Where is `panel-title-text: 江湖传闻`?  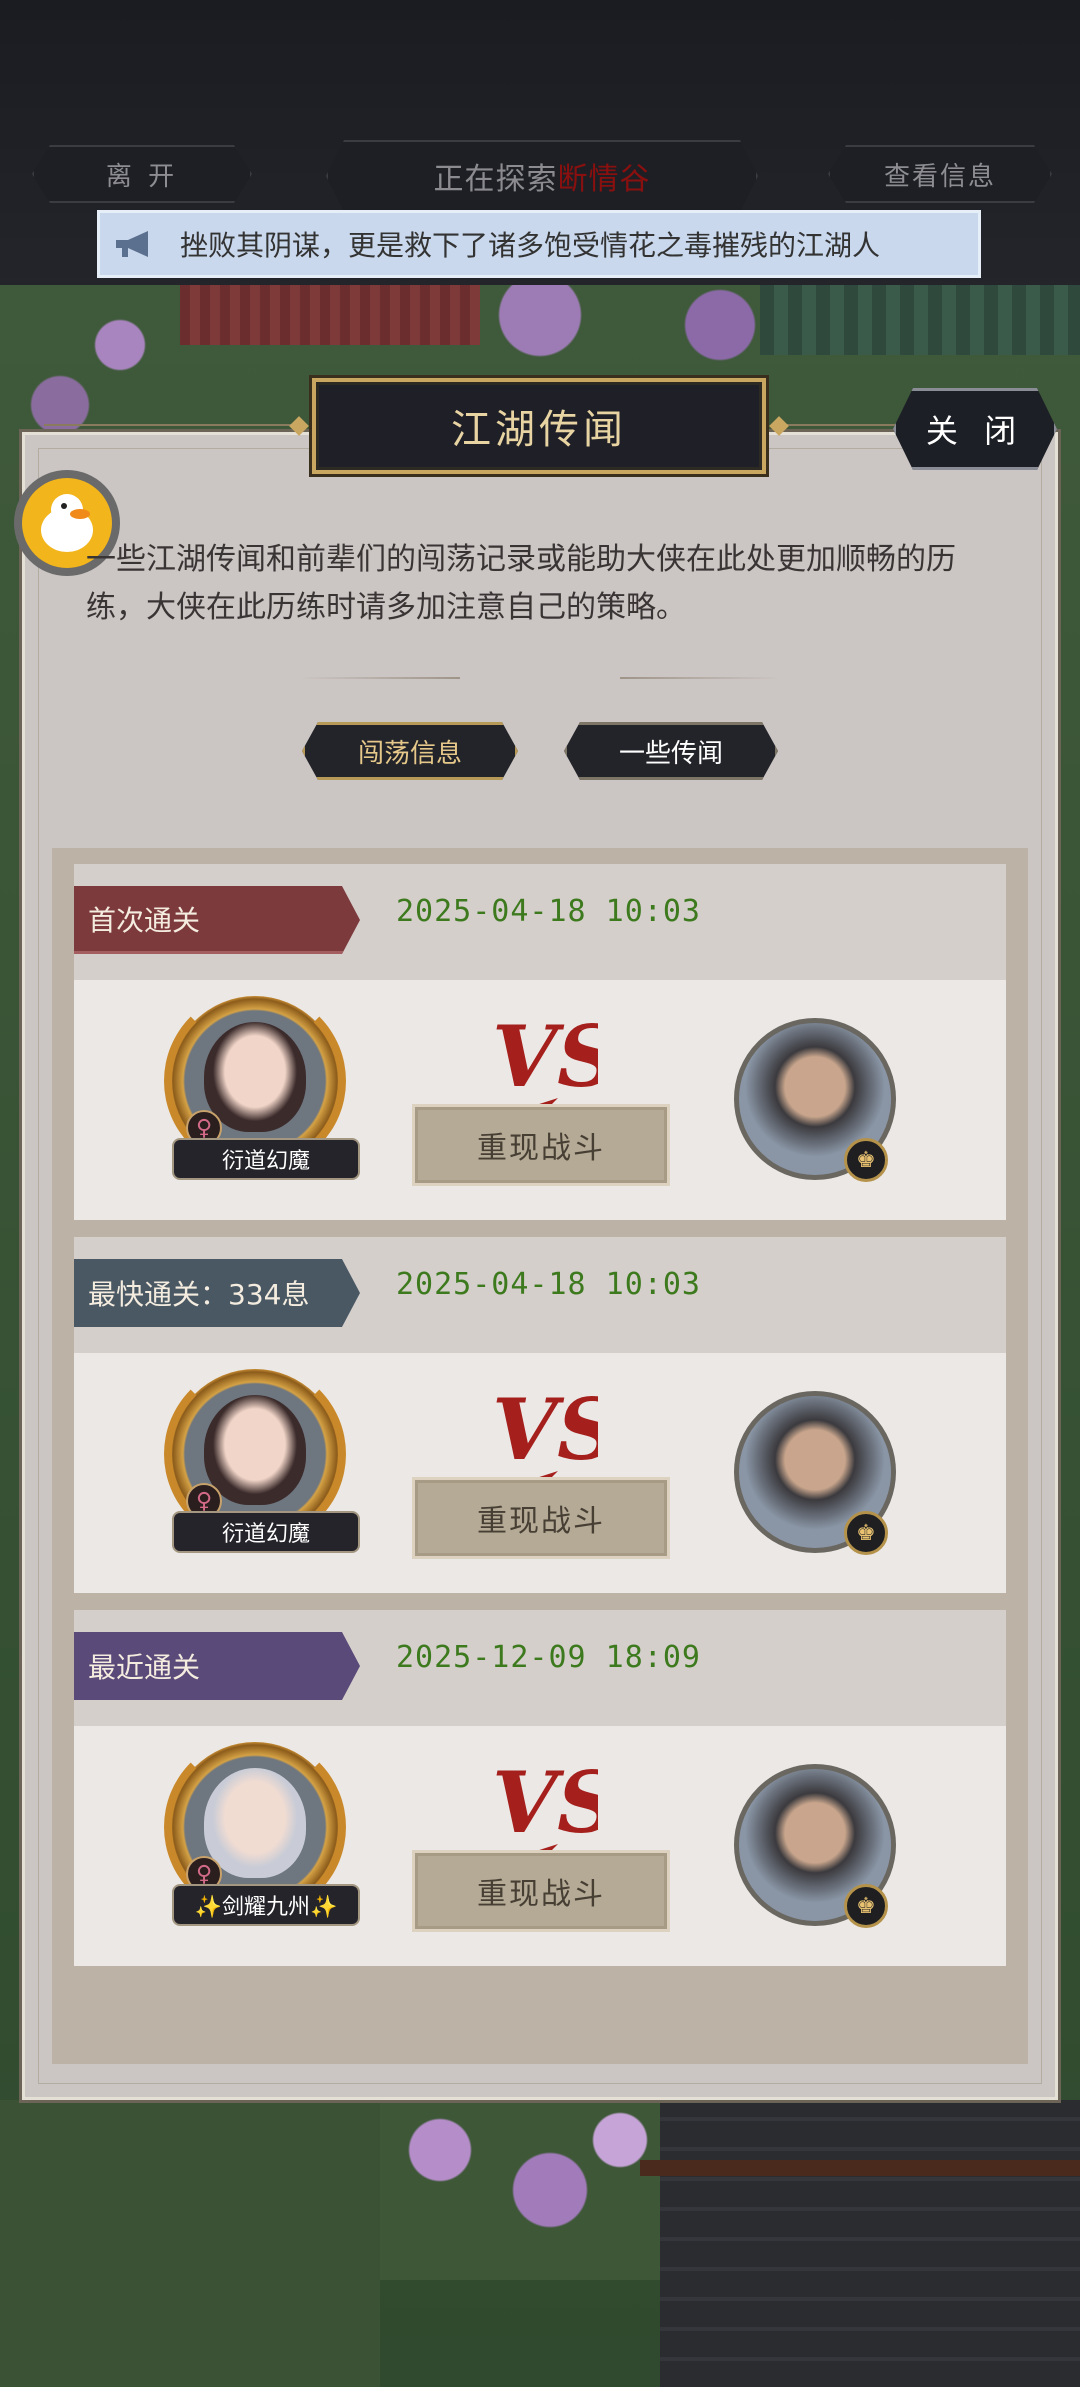 panel-title-text: 江湖传闻 is located at coordinates (539, 430).